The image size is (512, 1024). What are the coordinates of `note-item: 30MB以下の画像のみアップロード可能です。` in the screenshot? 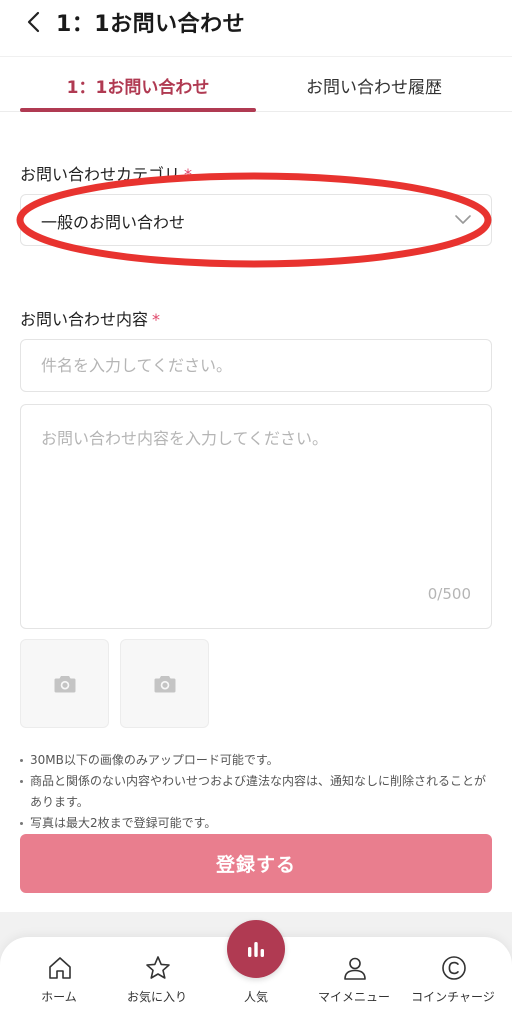 It's located at (258, 760).